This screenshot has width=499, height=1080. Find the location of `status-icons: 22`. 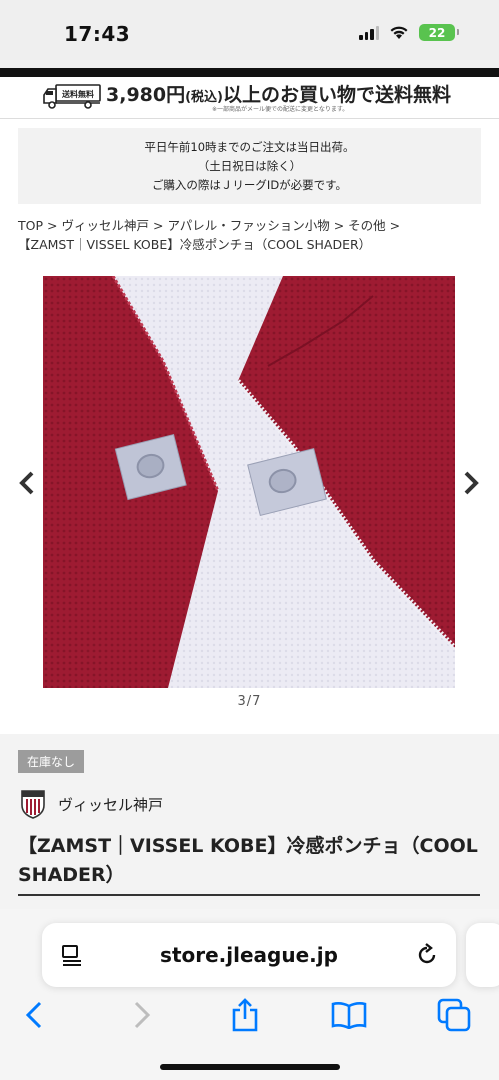

status-icons: 22 is located at coordinates (409, 32).